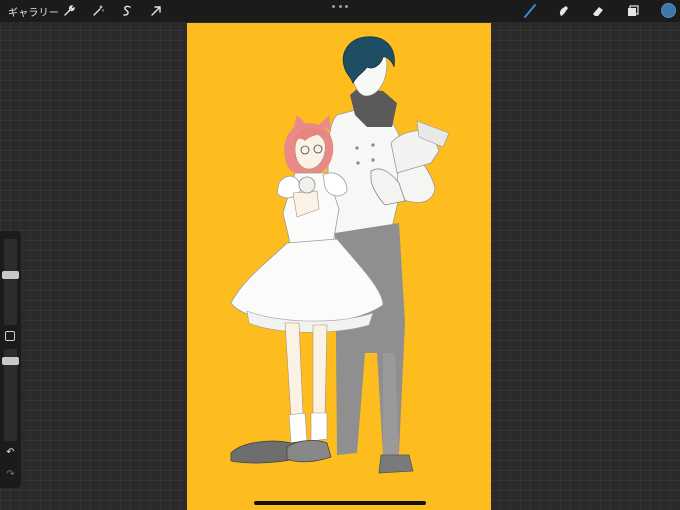 This screenshot has height=510, width=680. I want to click on selection-icon, so click(127, 11).